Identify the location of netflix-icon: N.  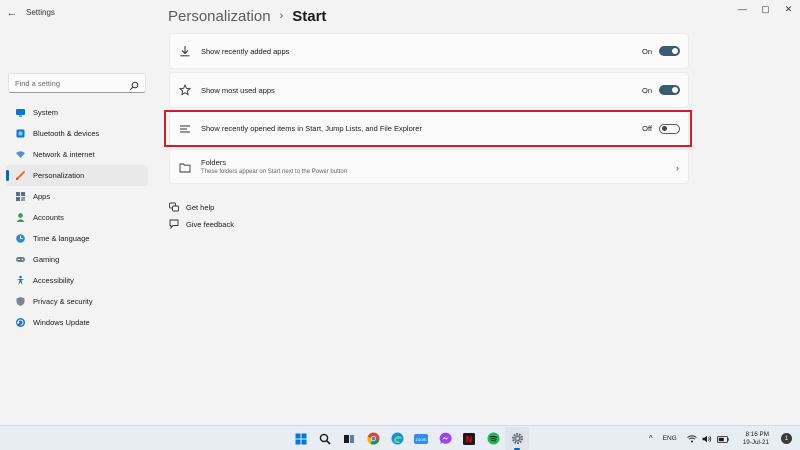
(469, 438).